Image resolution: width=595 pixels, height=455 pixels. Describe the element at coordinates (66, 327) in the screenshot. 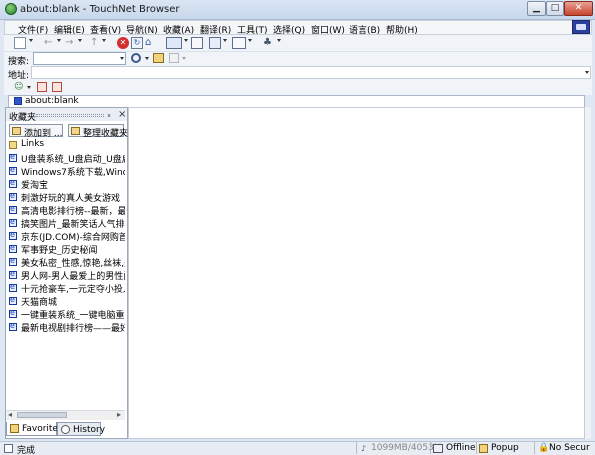

I see `favorite-item: 最新电视剧排行榜——最好看` at that location.